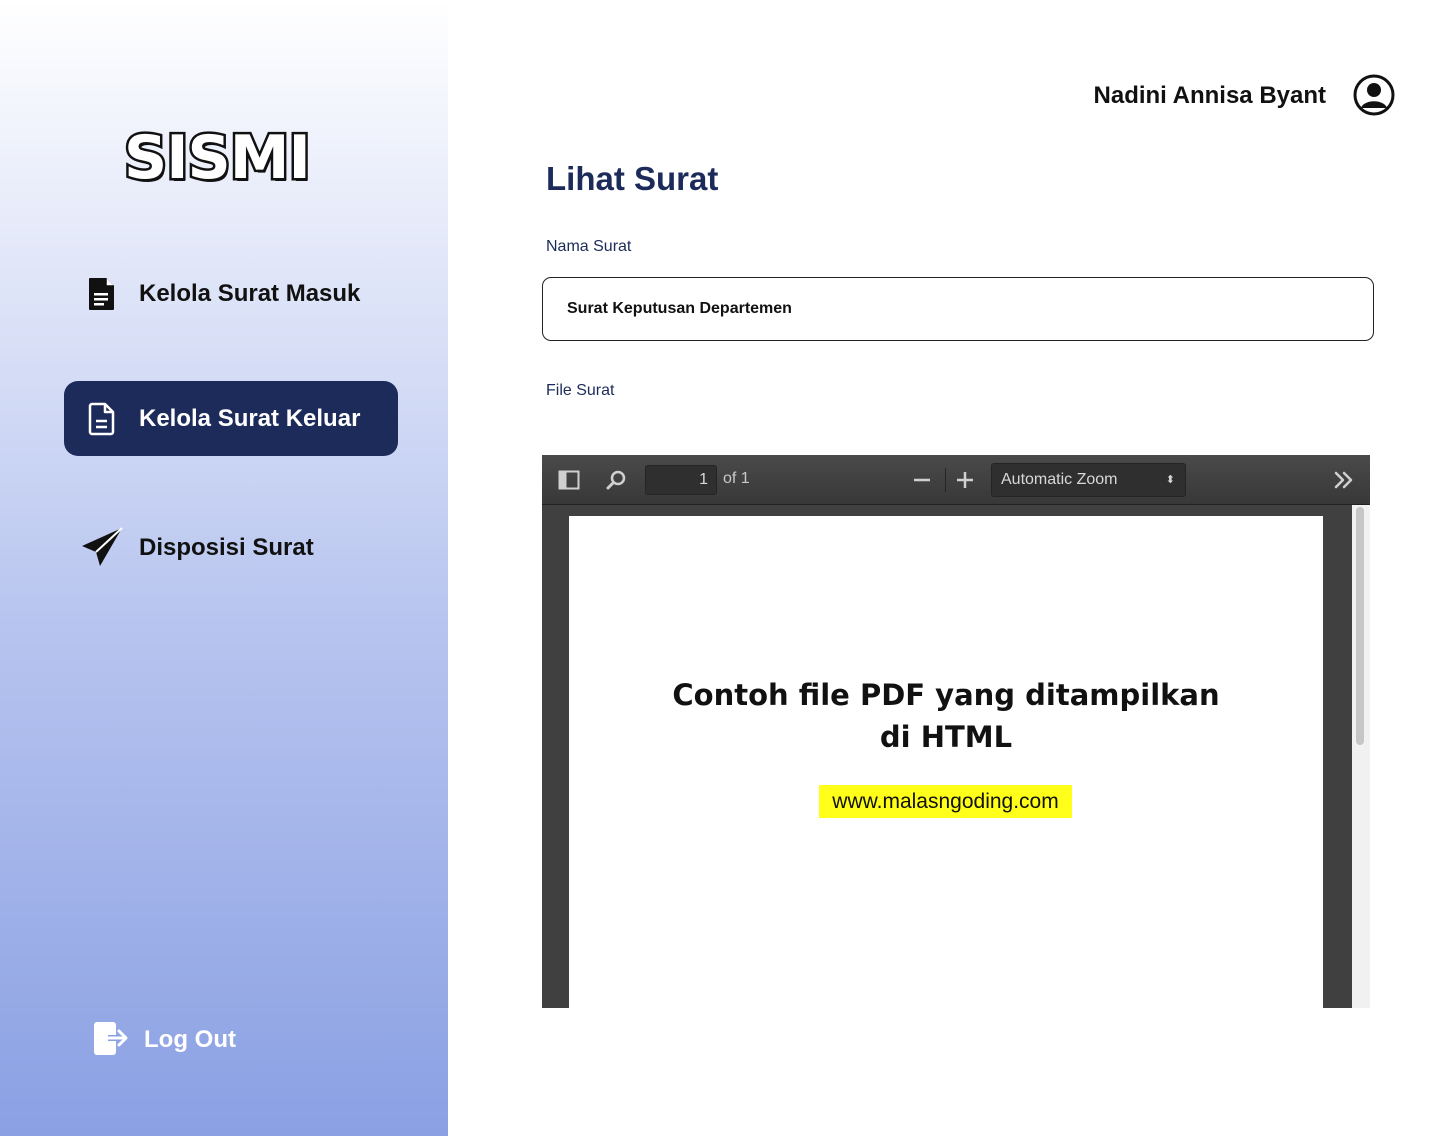 This screenshot has width=1440, height=1136. I want to click on paper-plane-icon, so click(102, 548).